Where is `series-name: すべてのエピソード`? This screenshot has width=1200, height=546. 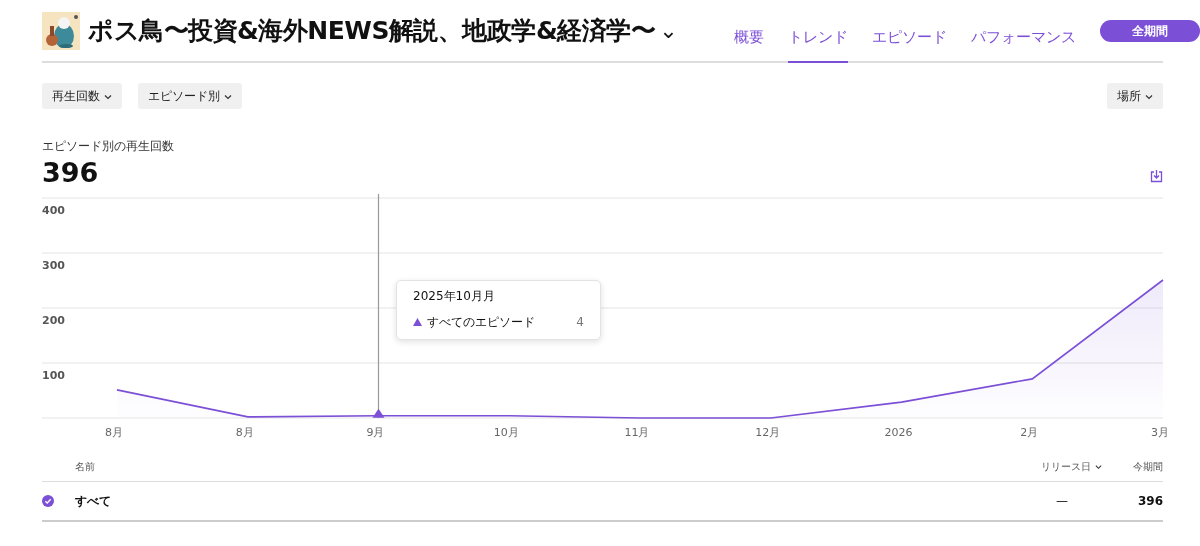
series-name: すべてのエピソード is located at coordinates (481, 322).